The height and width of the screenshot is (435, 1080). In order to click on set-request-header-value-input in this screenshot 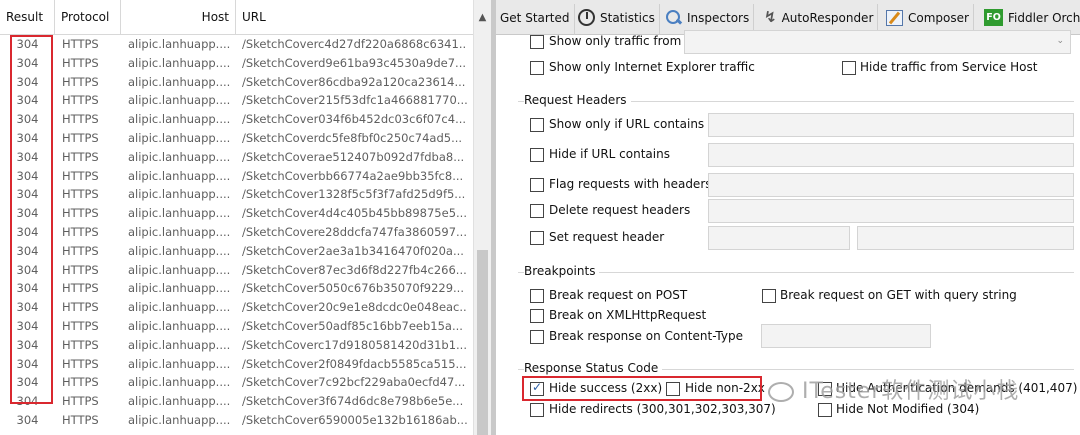, I will do `click(965, 238)`.